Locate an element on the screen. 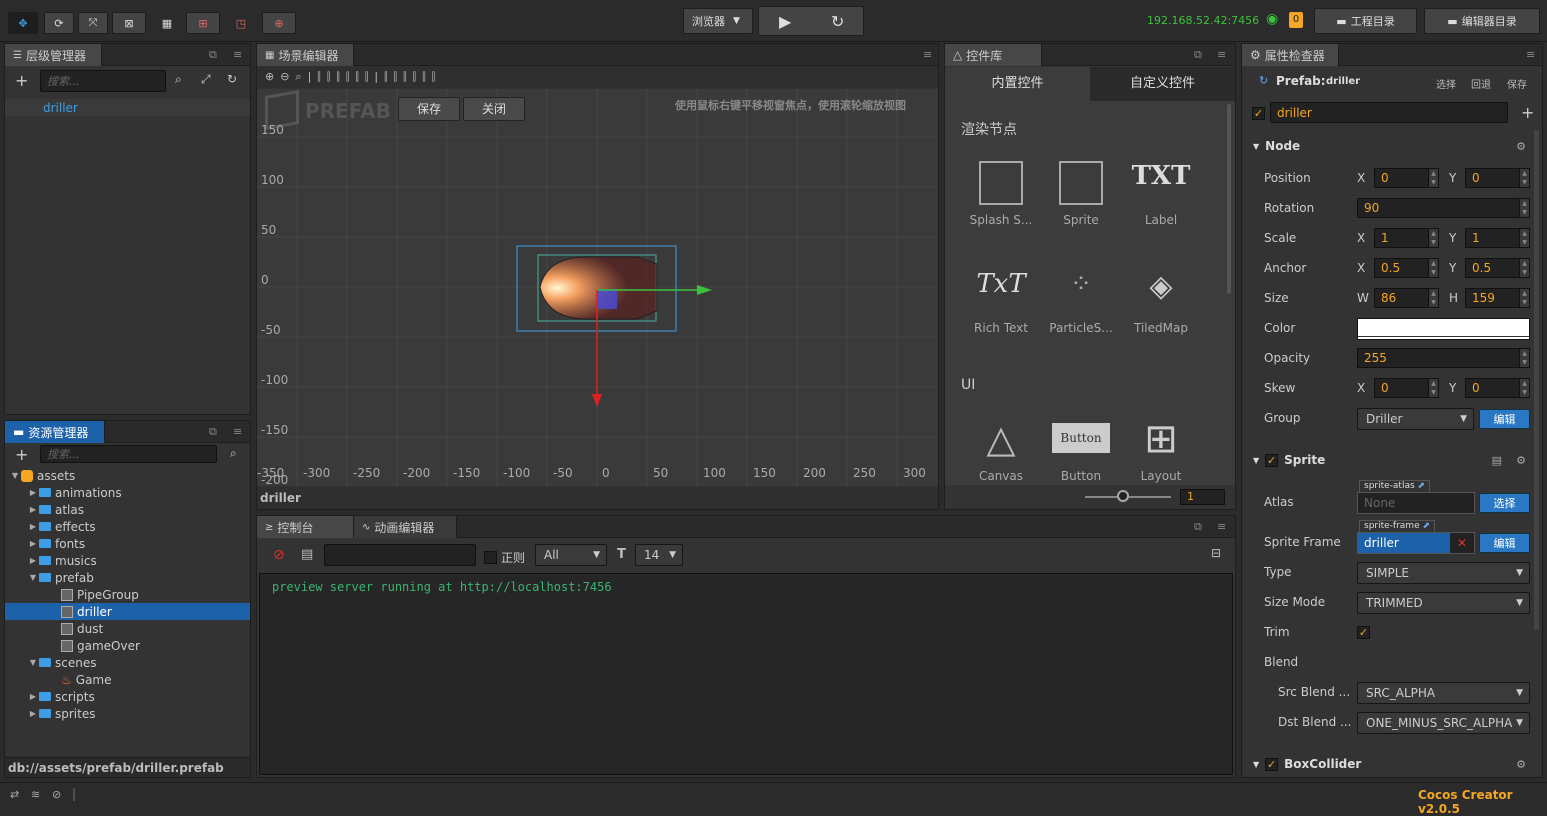 The image size is (1547, 816). tree-item-animations: ▶ animations is located at coordinates (127, 492).